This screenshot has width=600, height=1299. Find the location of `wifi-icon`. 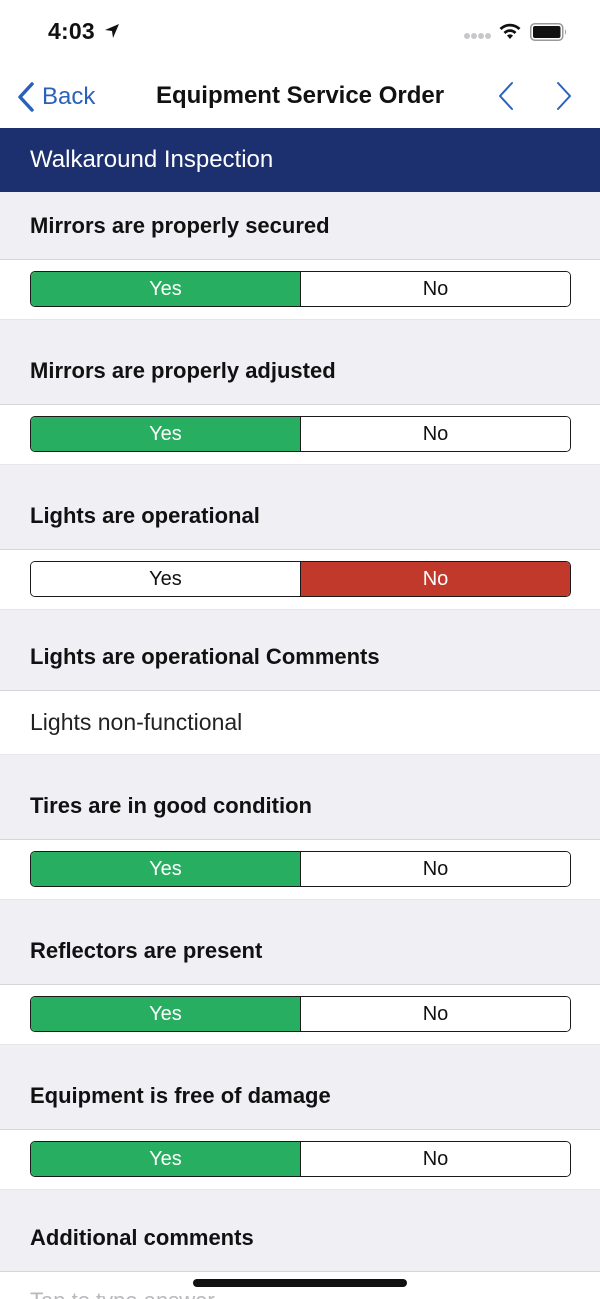

wifi-icon is located at coordinates (510, 31).